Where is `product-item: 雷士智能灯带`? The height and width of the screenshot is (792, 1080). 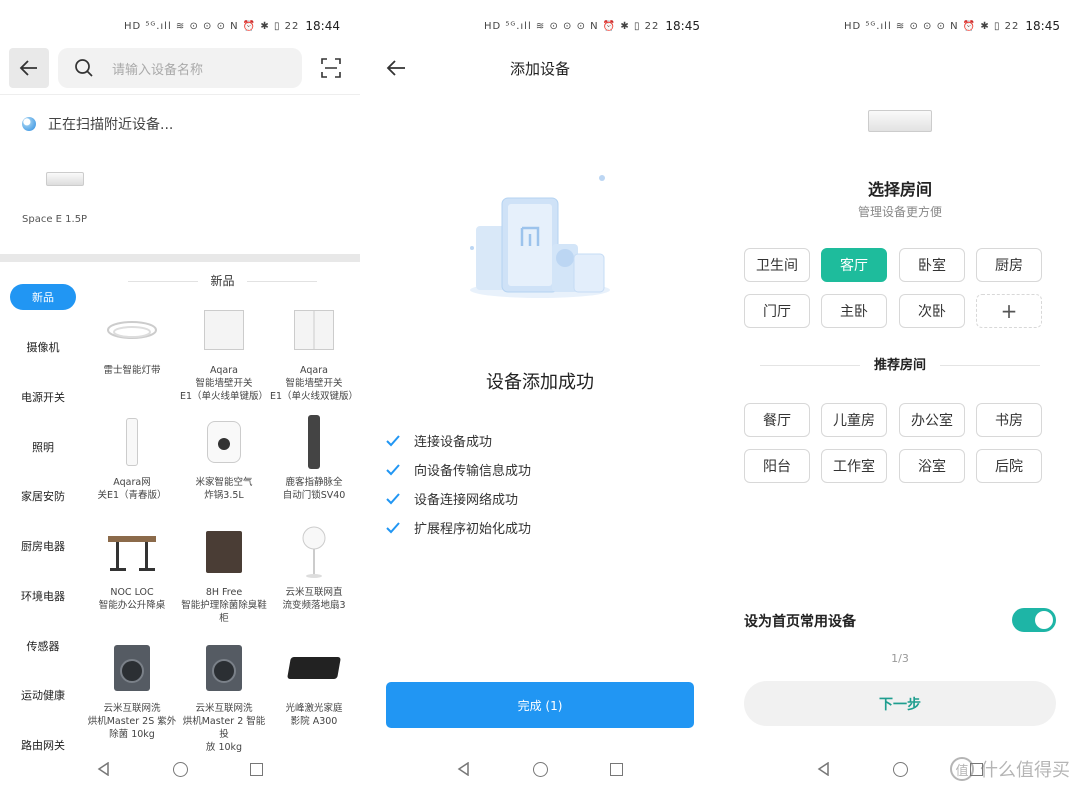 product-item: 雷士智能灯带 is located at coordinates (132, 339).